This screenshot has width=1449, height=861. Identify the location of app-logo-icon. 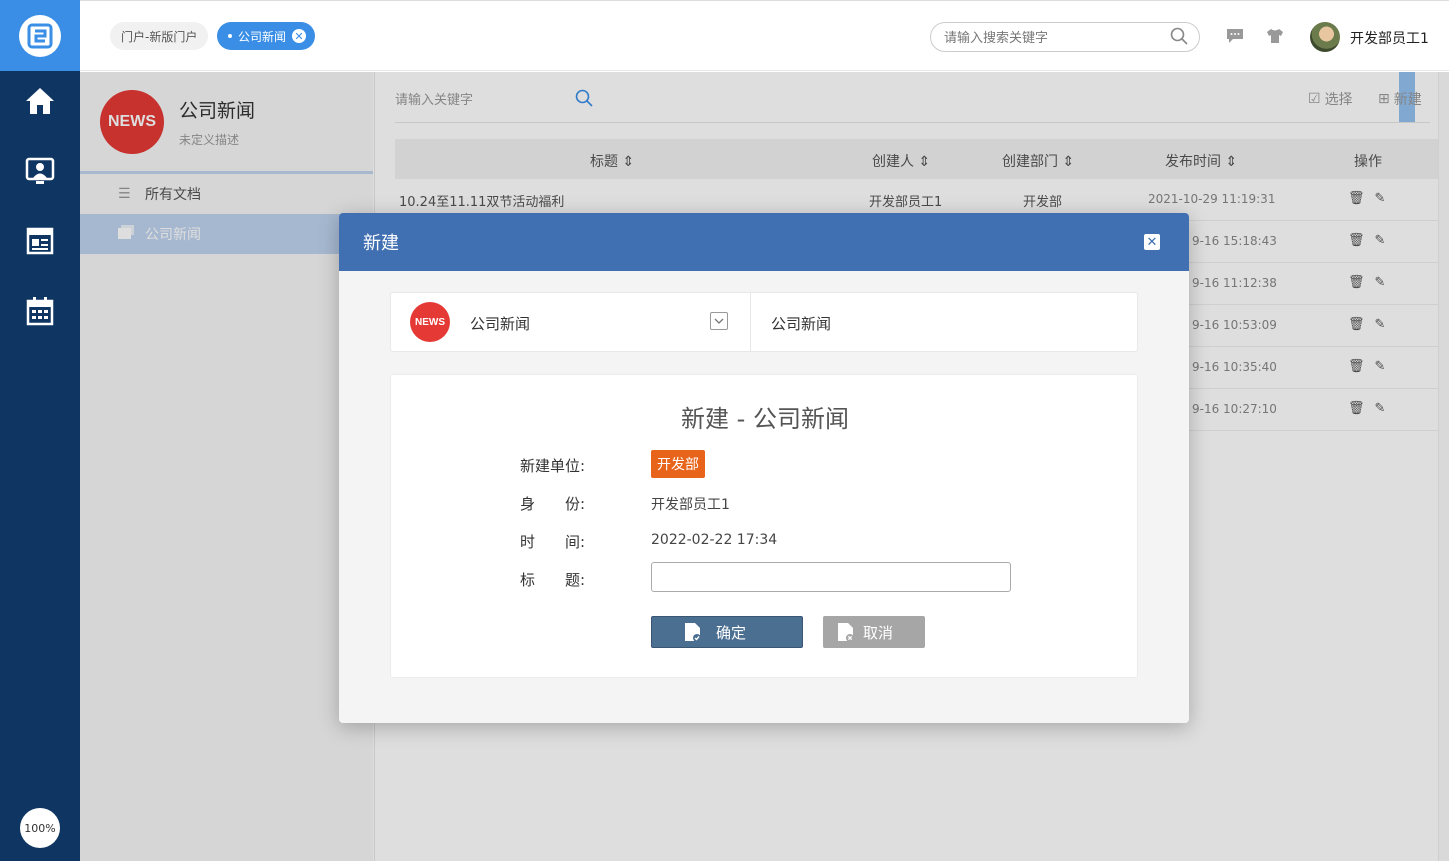
(40, 35).